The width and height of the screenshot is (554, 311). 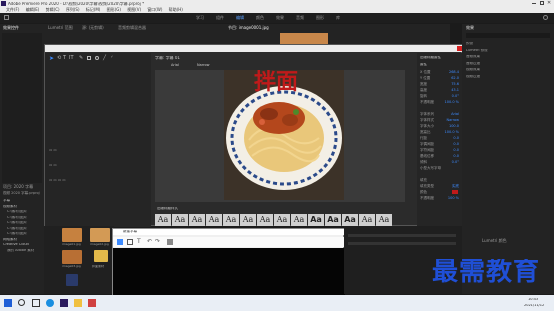 I want to click on font-style-select: Narrow, so click(x=203, y=65).